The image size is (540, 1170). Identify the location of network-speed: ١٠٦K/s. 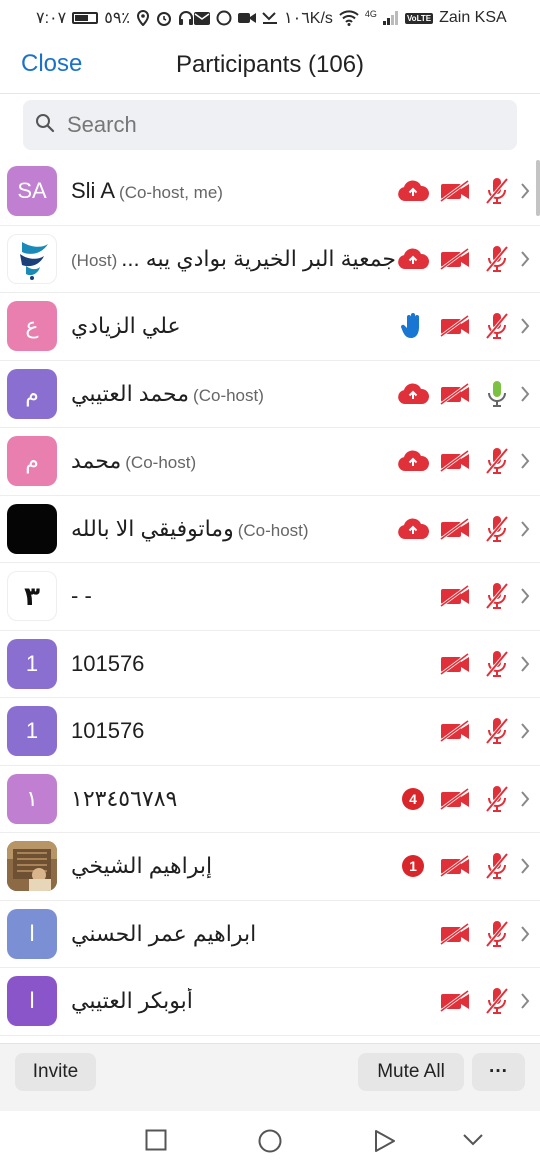
(308, 18).